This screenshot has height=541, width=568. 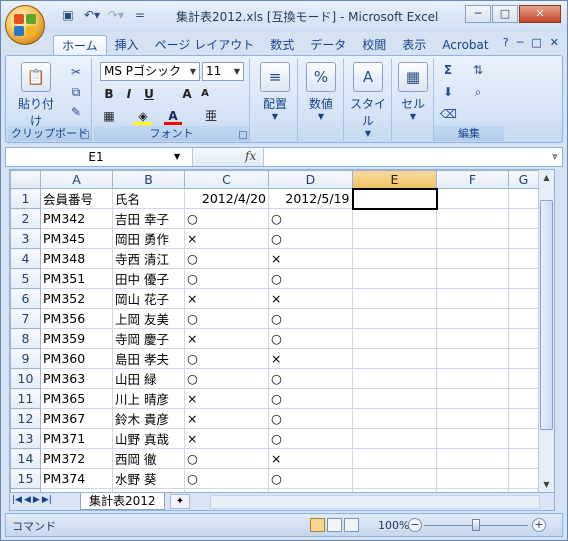 I want to click on cell: PM360, so click(x=76, y=358).